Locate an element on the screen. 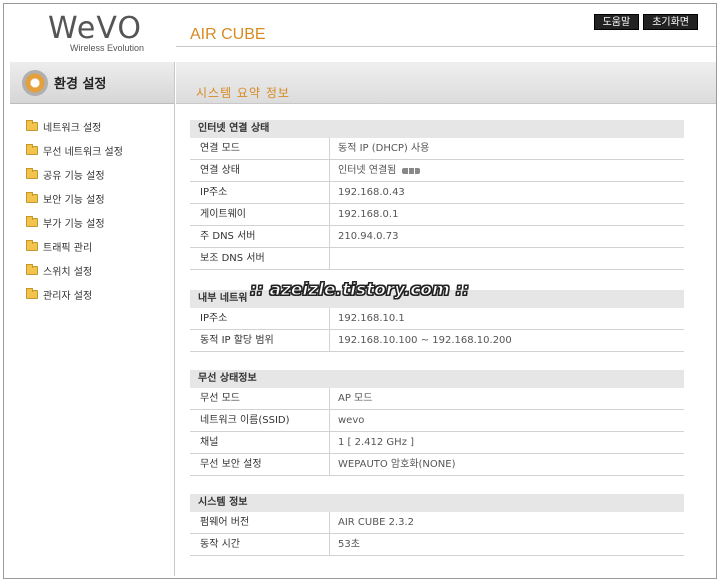 Image resolution: width=720 pixels, height=582 pixels. row-key: 동적 IP 할당 범위 is located at coordinates (260, 340).